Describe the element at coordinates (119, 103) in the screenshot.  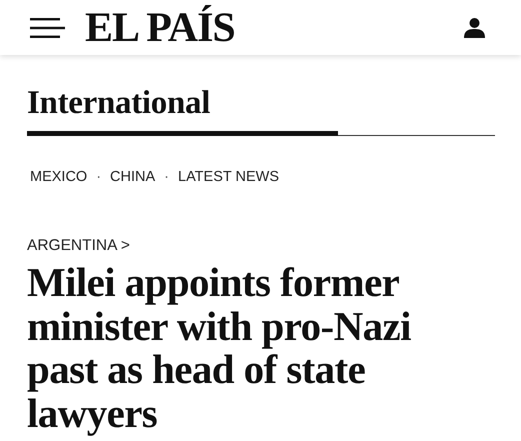
I see `section-title: International` at that location.